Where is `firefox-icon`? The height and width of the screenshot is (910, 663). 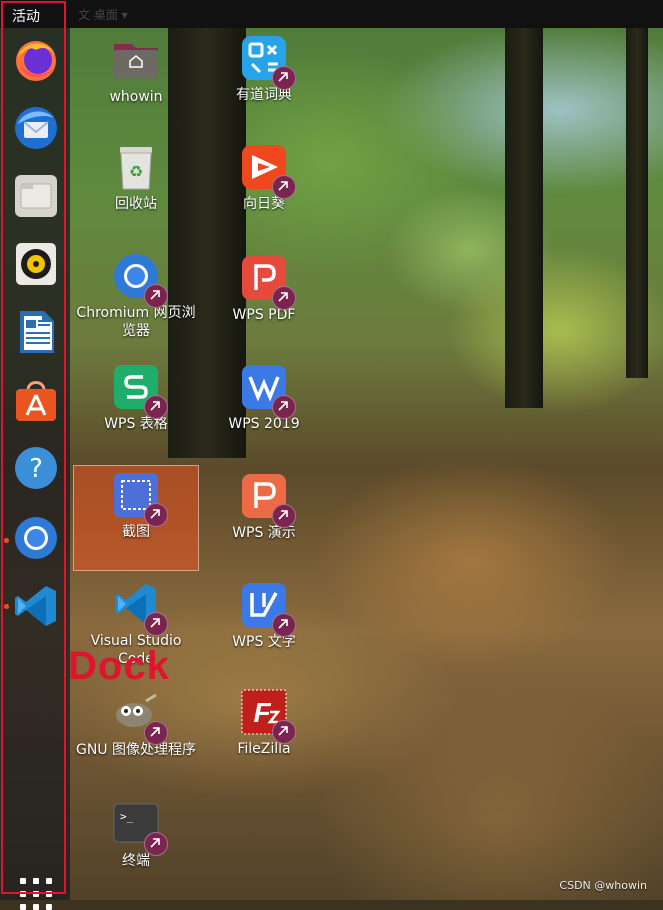
firefox-icon is located at coordinates (36, 61).